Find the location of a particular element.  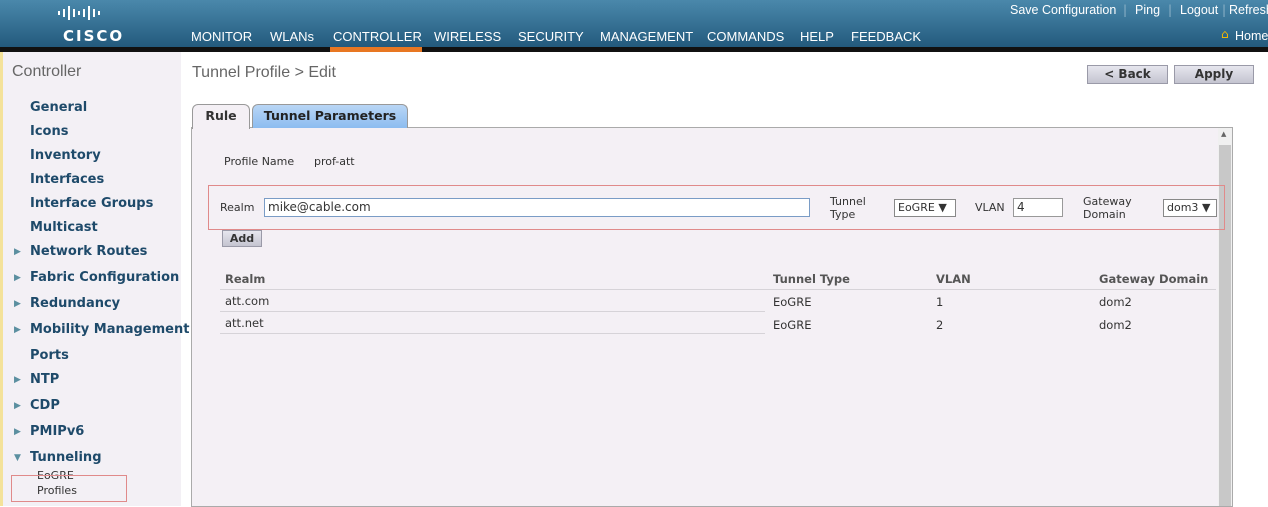

tunnel-type-label: Tunnel Type is located at coordinates (848, 208).